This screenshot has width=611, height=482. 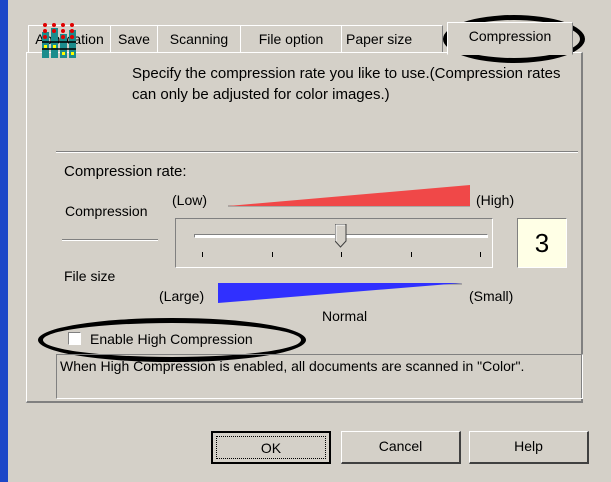 I want to click on compression-wedge, so click(x=349, y=196).